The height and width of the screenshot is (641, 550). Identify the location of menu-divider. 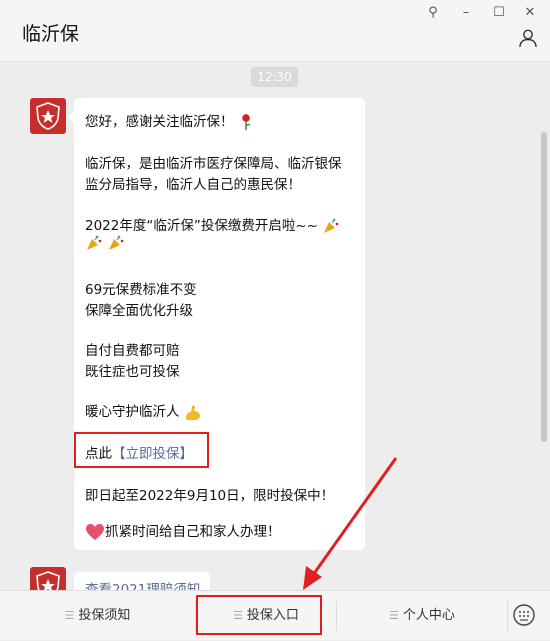
(507, 616).